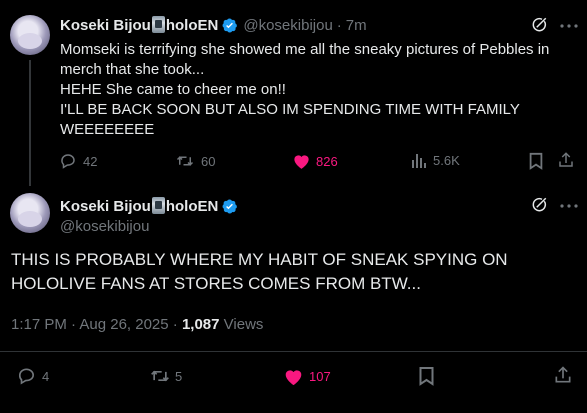 This screenshot has width=587, height=413. What do you see at coordinates (287, 25) in the screenshot?
I see `parent-author-handle: @kosekibijou` at bounding box center [287, 25].